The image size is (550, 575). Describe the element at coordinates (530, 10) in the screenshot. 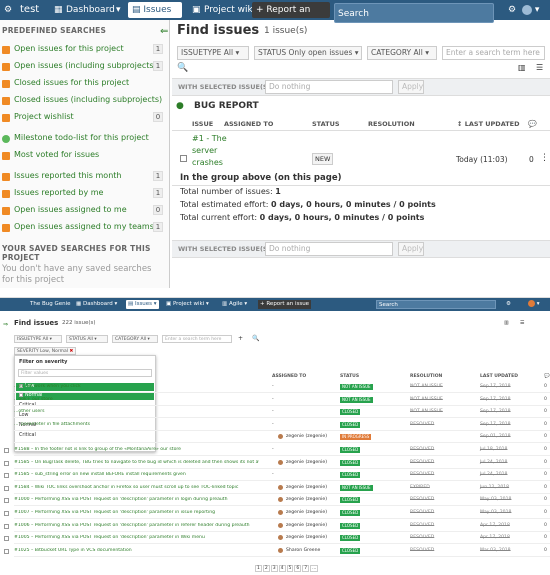

I see `user-avatar: ▾` at that location.